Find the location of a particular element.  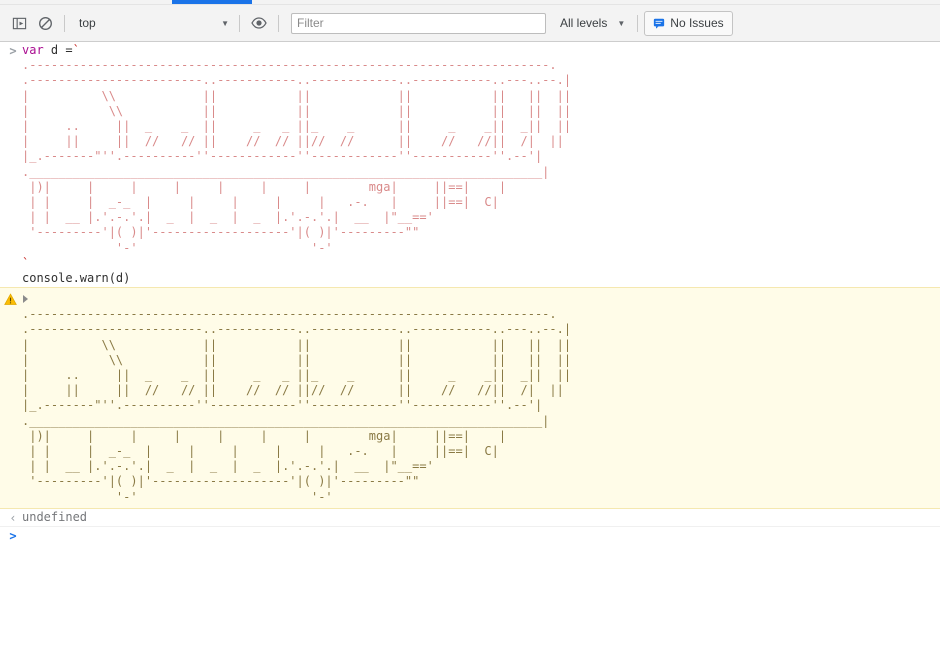

live-expression-button is located at coordinates (259, 23).